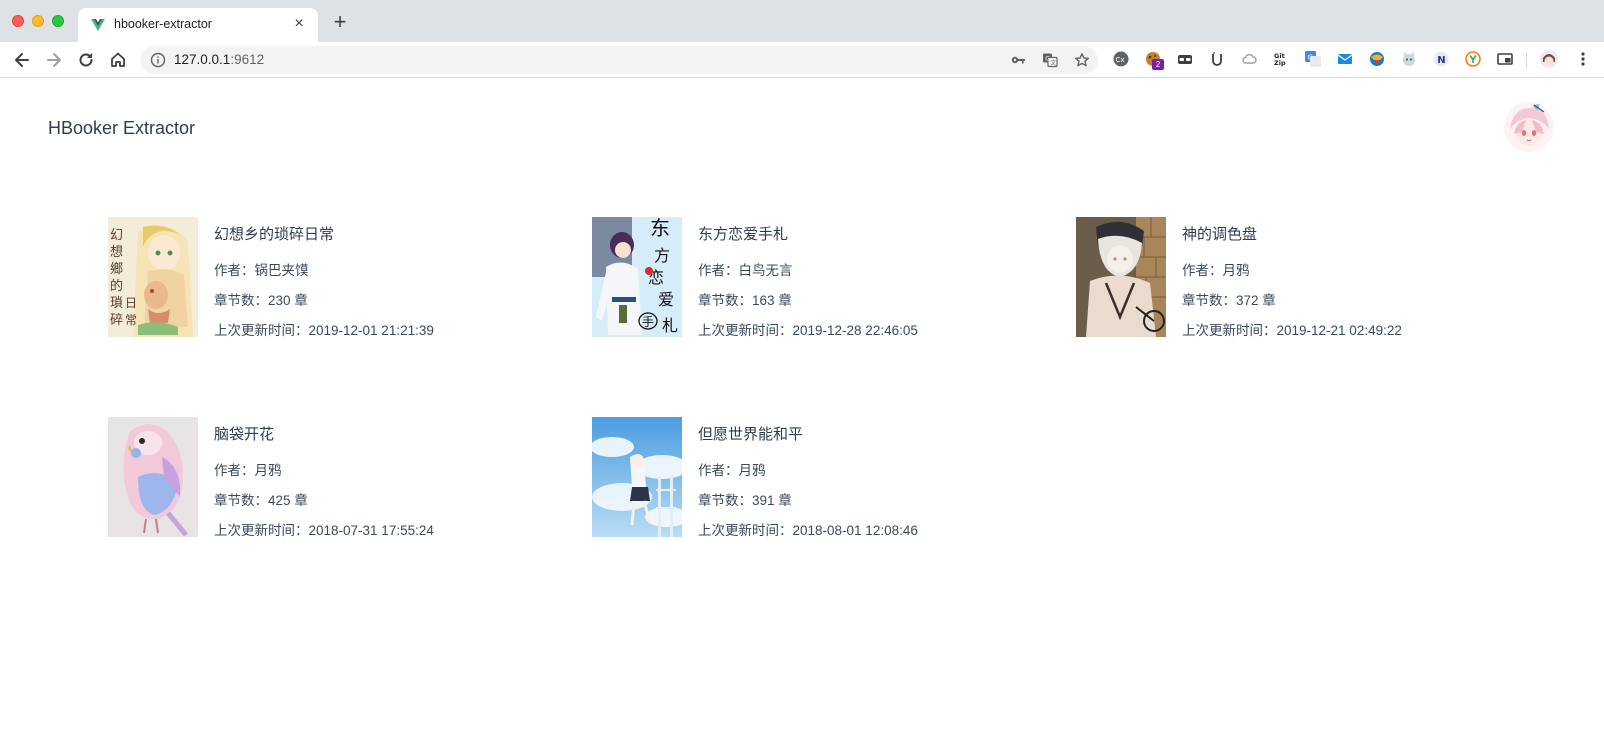 The height and width of the screenshot is (737, 1604). I want to click on book-author: 作者：锅巴夹馍, so click(261, 270).